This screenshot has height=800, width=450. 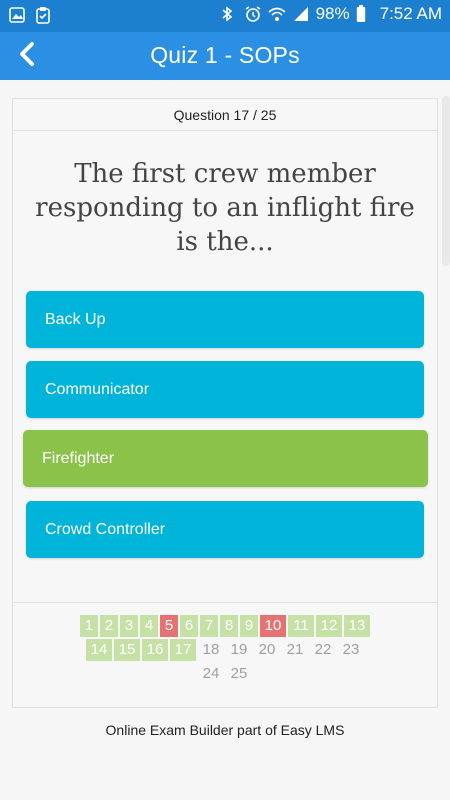 What do you see at coordinates (155, 650) in the screenshot?
I see `question-number: 16` at bounding box center [155, 650].